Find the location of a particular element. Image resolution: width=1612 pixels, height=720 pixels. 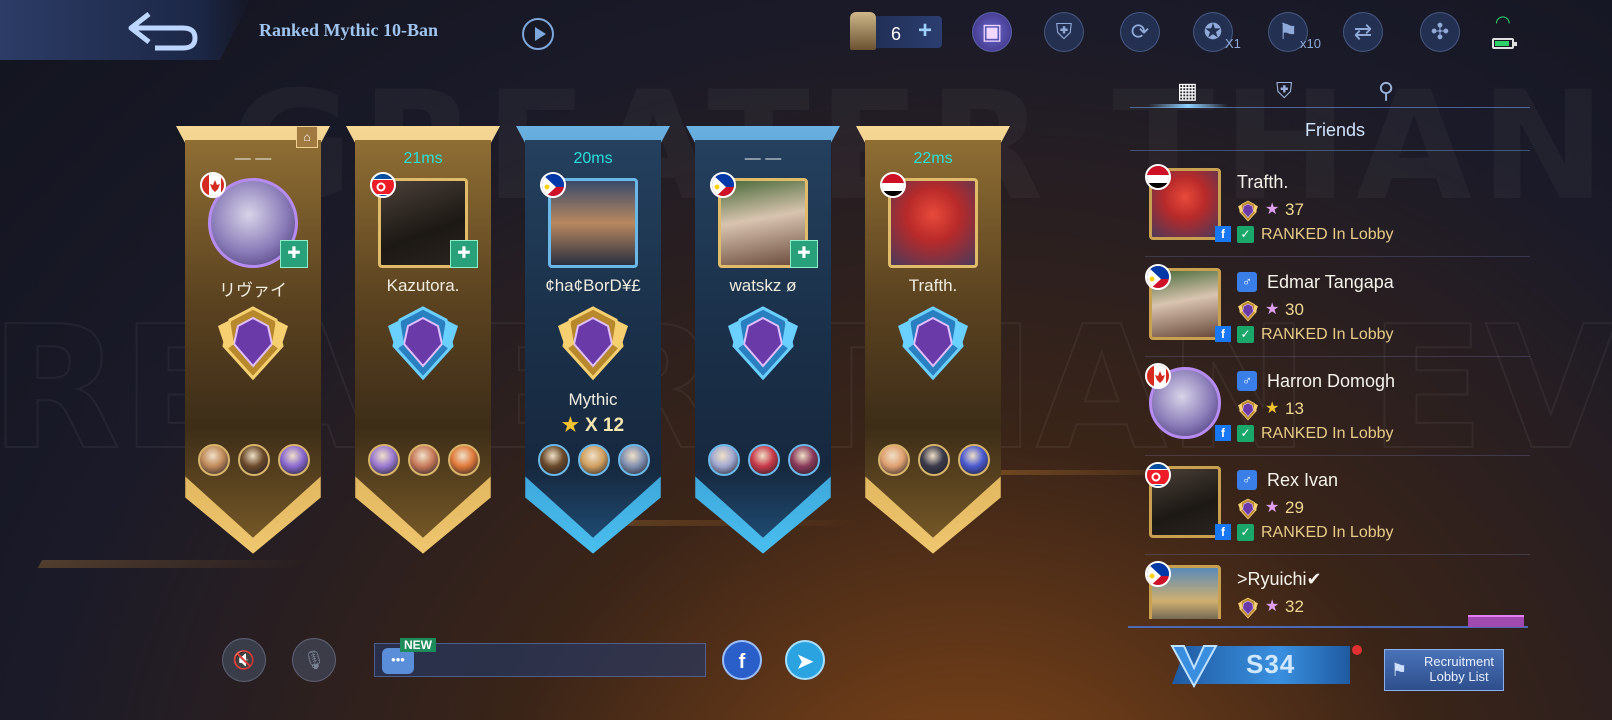

friend-star-count: 29 is located at coordinates (1294, 507).